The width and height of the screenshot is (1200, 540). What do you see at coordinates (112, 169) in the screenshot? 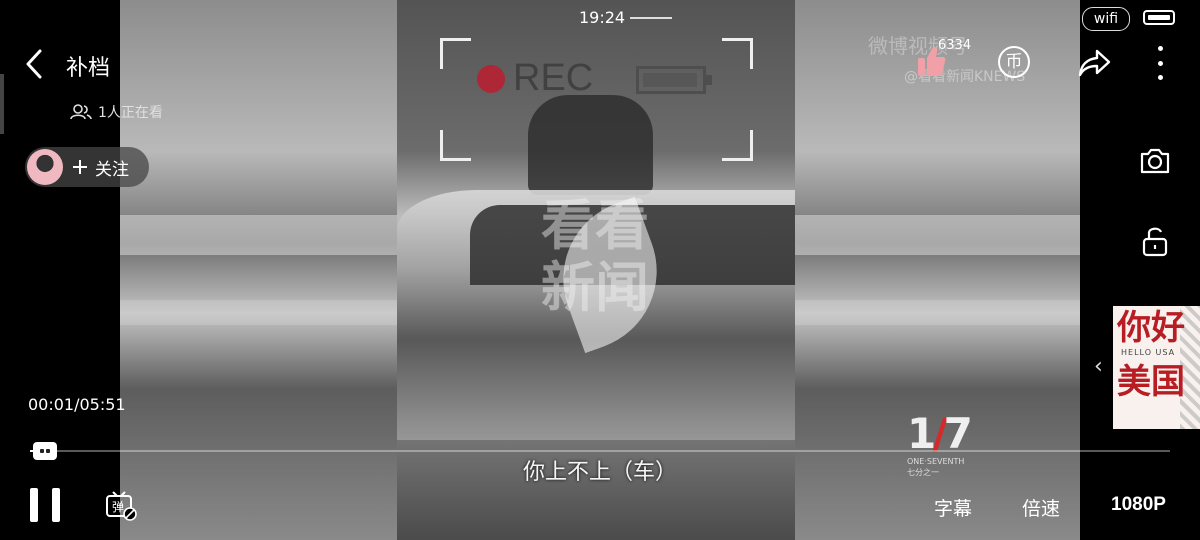
I see `follow-label: 关注` at bounding box center [112, 169].